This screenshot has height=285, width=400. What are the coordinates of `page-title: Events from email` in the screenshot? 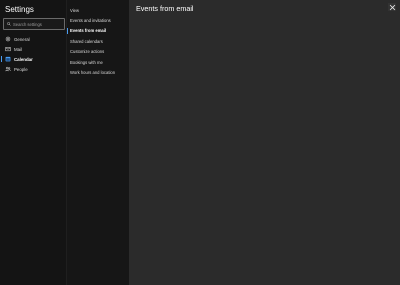 It's located at (165, 8).